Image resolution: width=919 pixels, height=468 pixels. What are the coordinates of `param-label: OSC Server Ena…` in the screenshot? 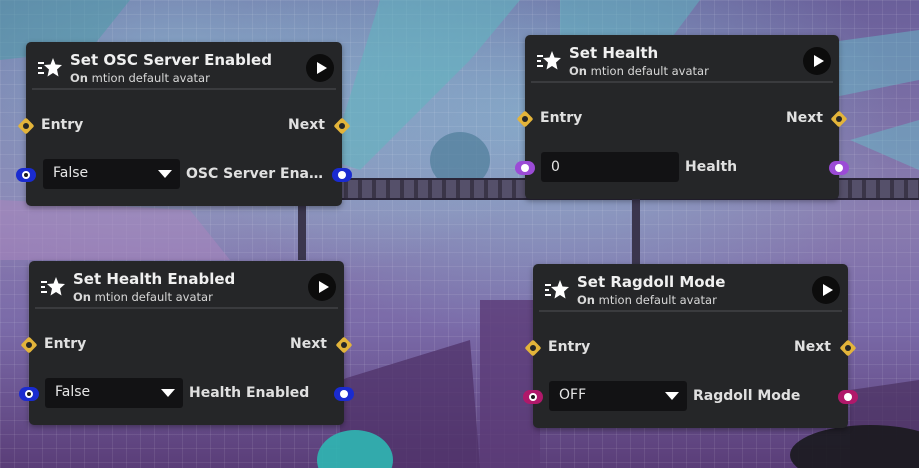 It's located at (254, 174).